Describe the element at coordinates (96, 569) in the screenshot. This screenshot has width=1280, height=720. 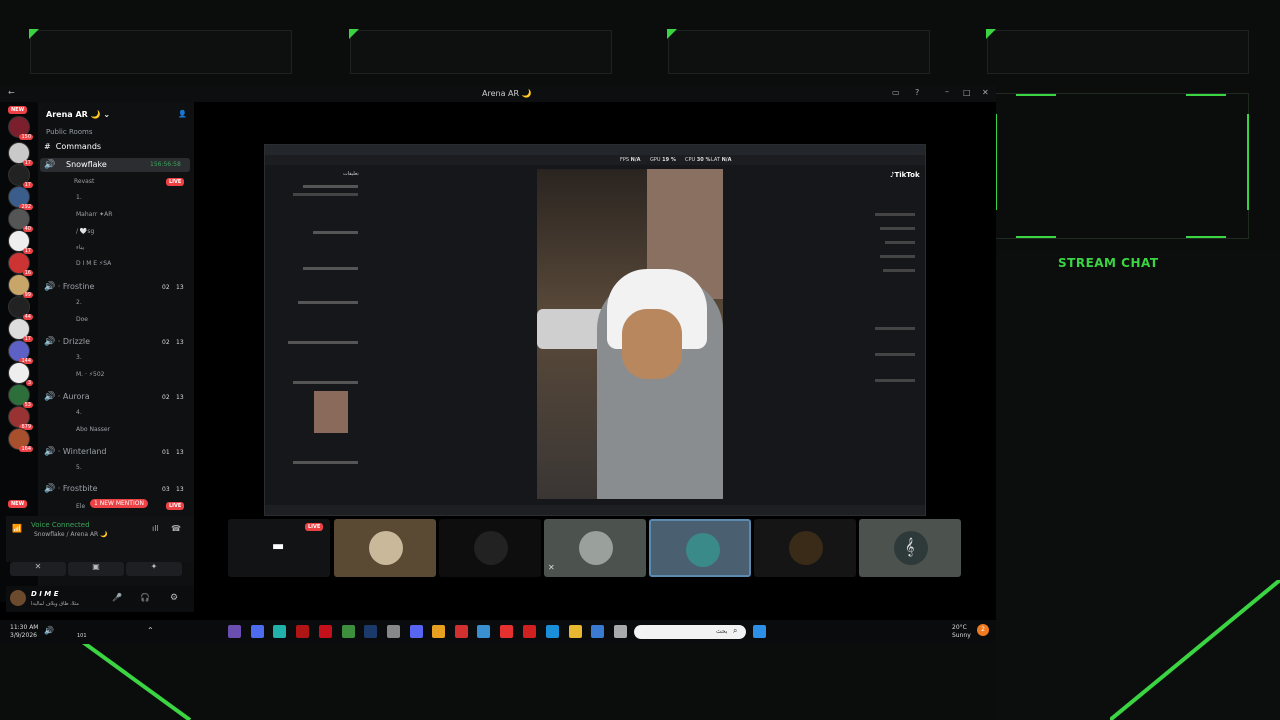
I see `screen-share-button: ▣` at that location.